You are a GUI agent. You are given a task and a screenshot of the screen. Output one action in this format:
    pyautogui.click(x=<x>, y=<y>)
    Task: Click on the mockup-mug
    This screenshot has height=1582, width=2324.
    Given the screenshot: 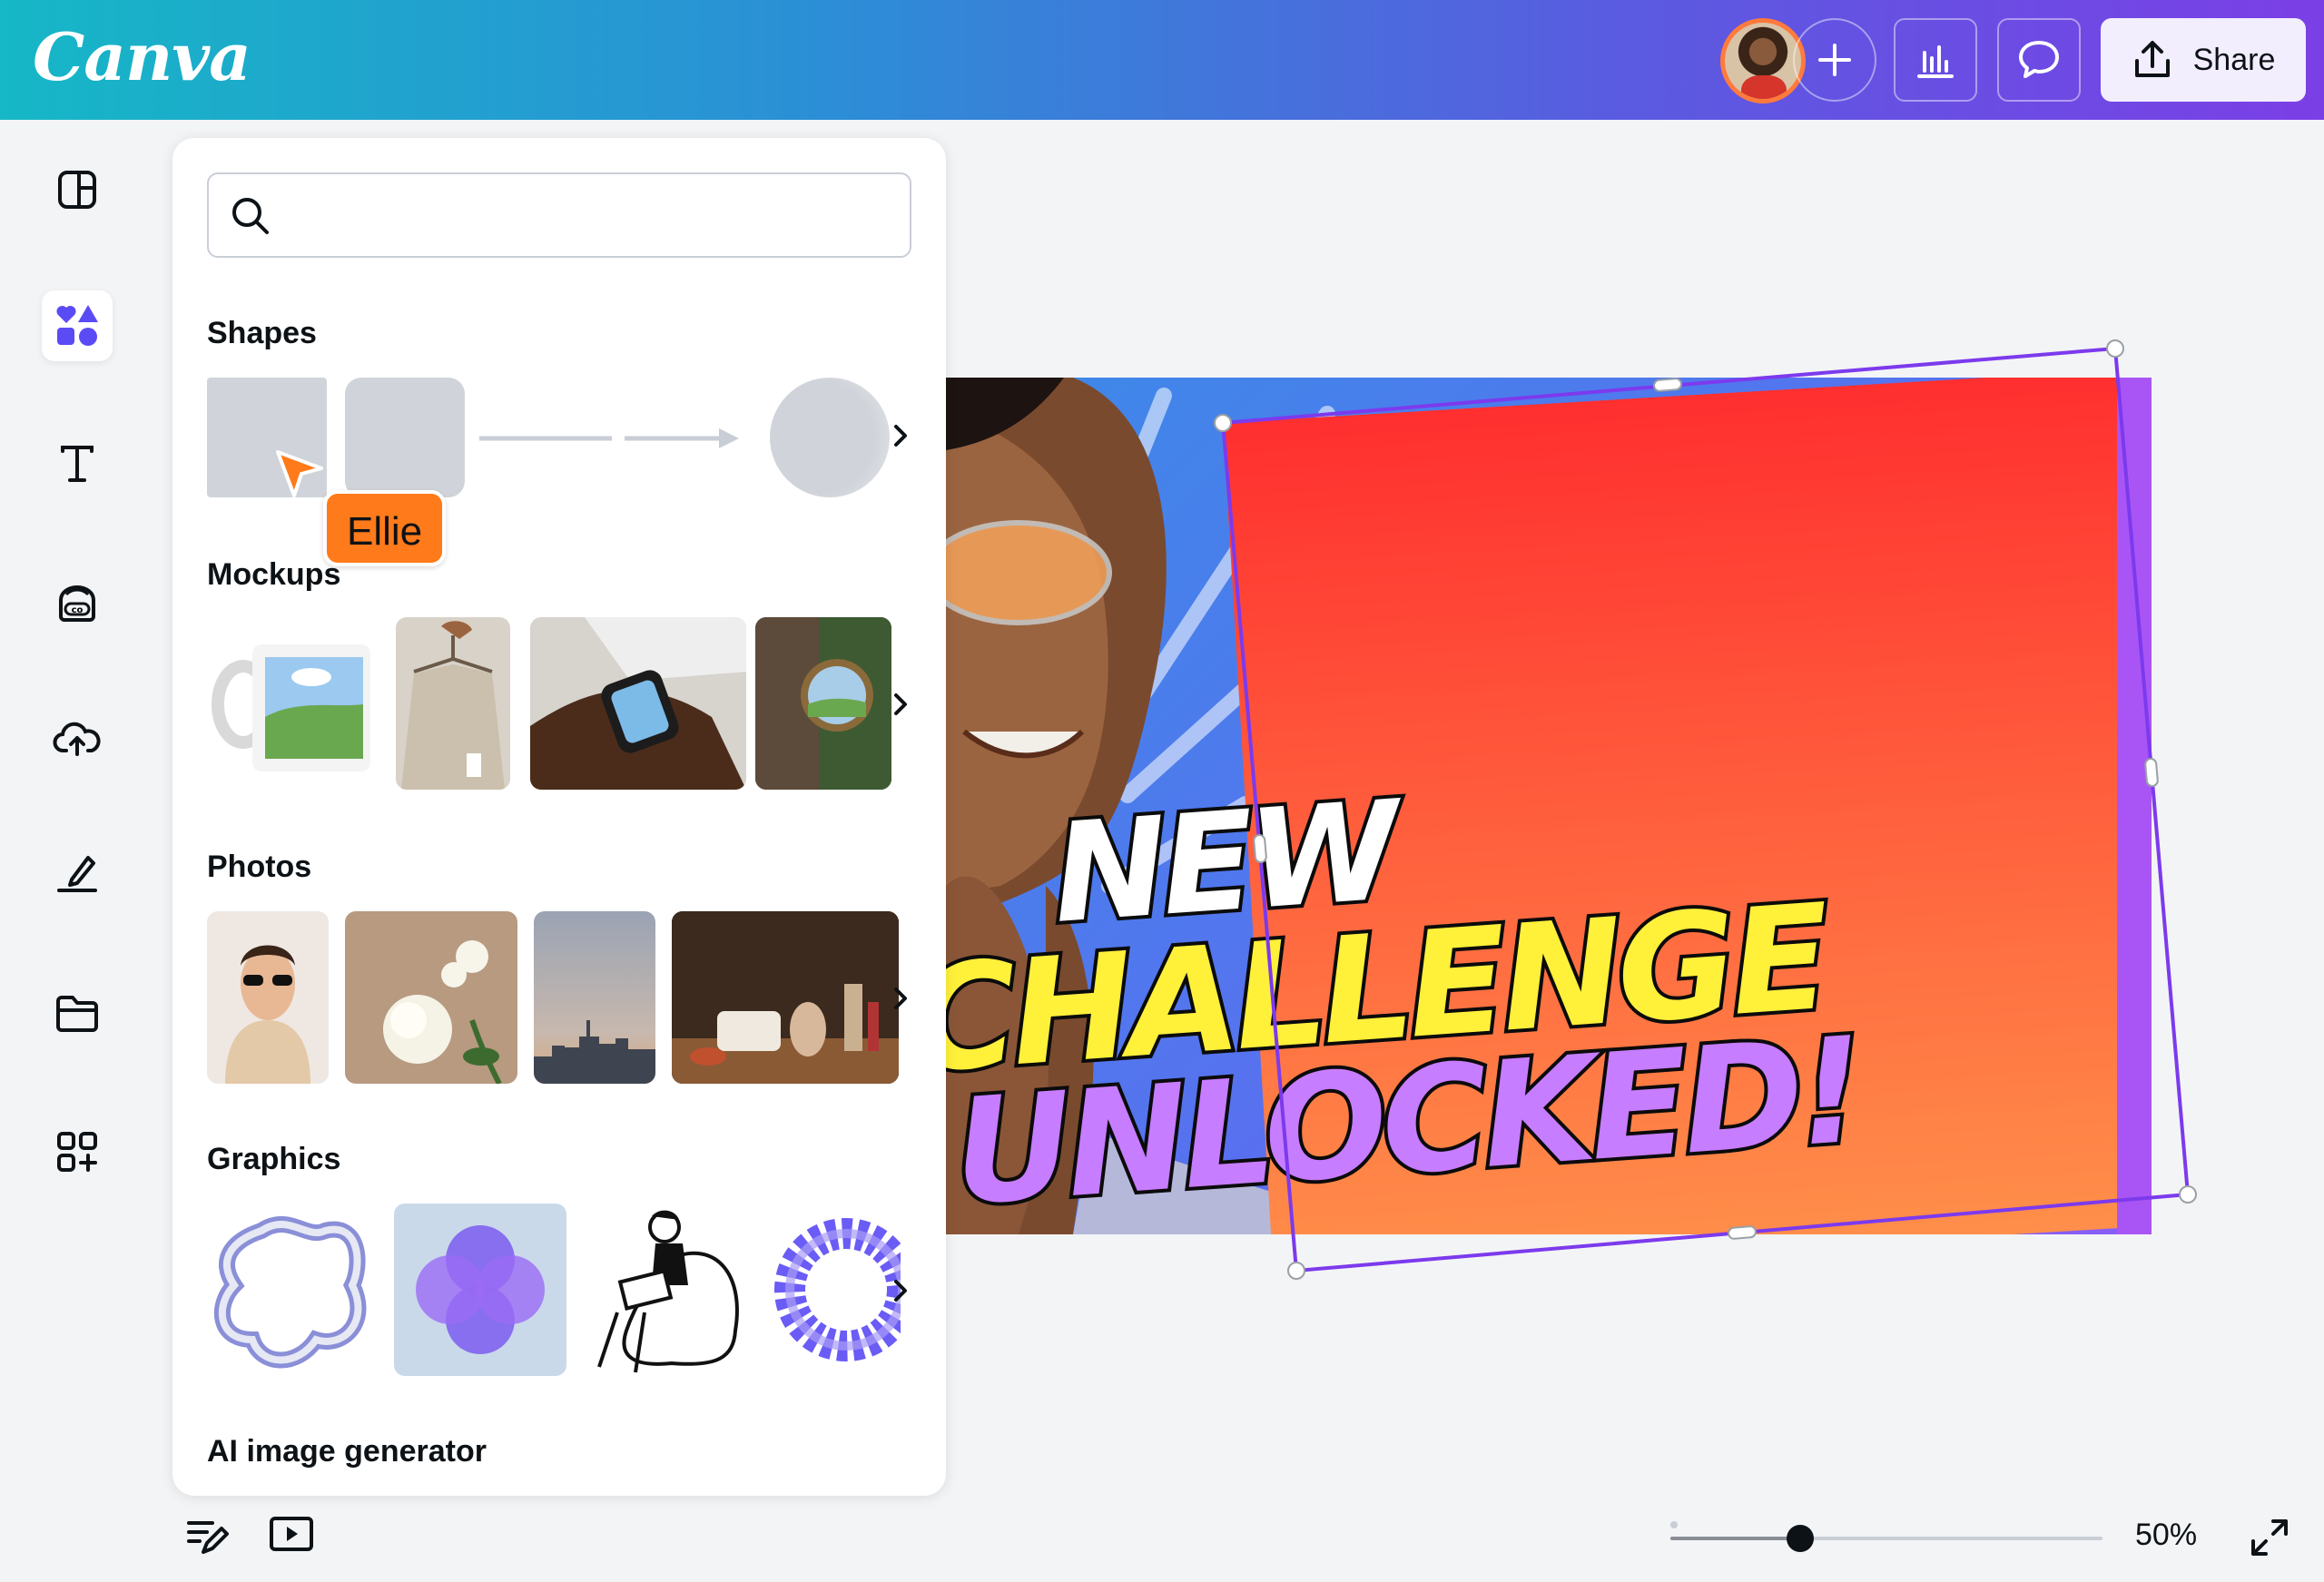 What is the action you would take?
    pyautogui.click(x=290, y=703)
    